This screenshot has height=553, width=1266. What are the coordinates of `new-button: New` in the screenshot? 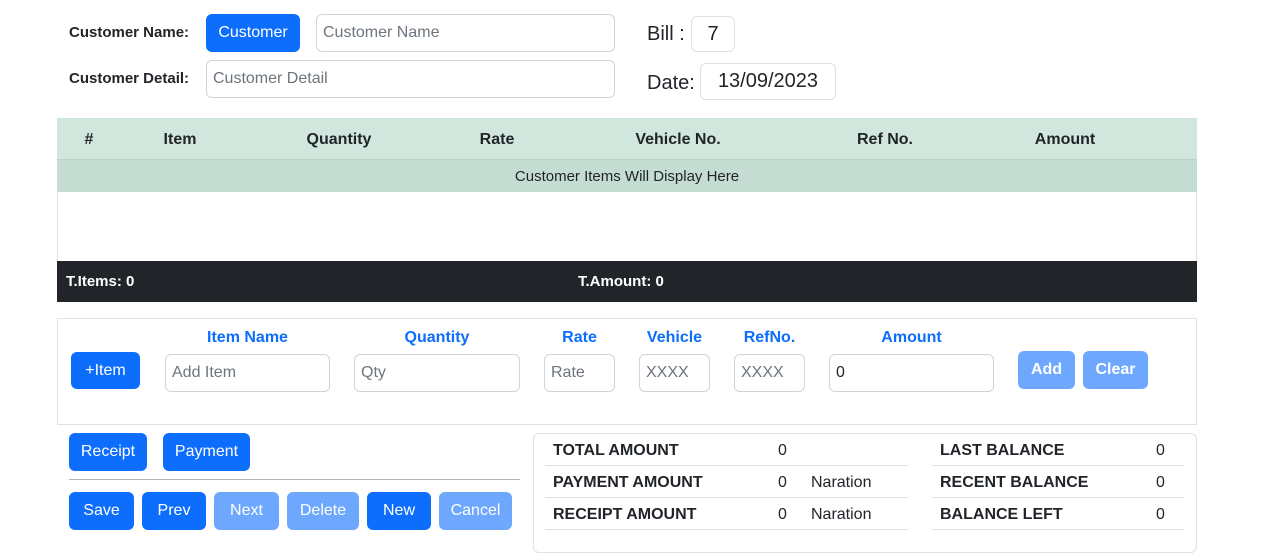 It's located at (399, 511).